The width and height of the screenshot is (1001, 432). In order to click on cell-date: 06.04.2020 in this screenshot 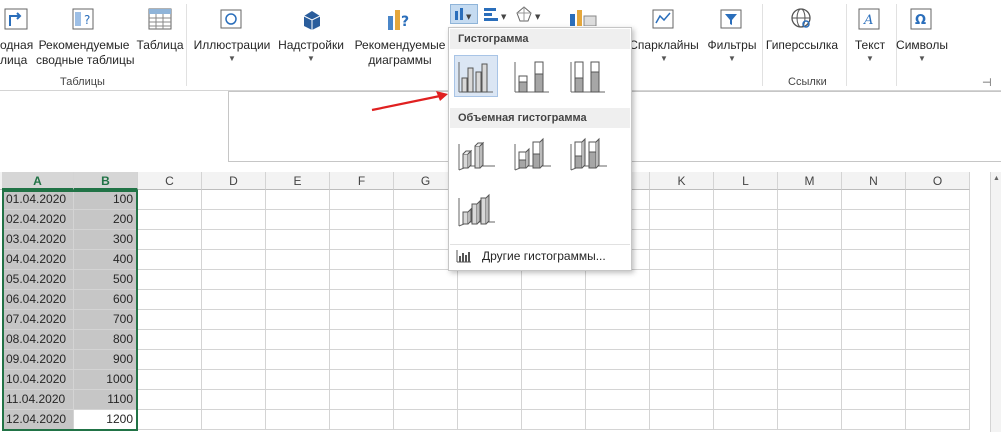, I will do `click(38, 300)`.